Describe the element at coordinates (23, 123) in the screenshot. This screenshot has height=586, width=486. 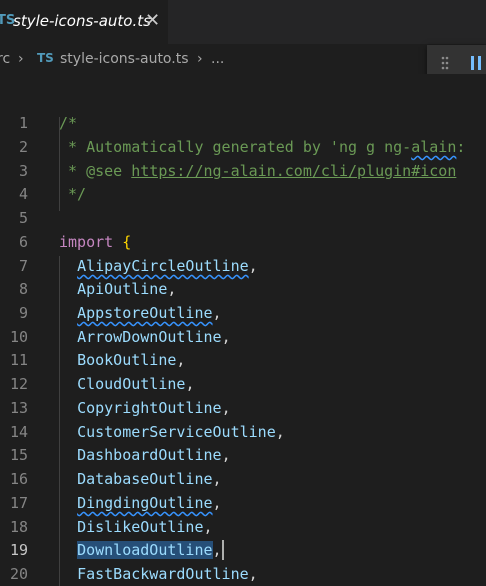
I see `line-number: 1` at that location.